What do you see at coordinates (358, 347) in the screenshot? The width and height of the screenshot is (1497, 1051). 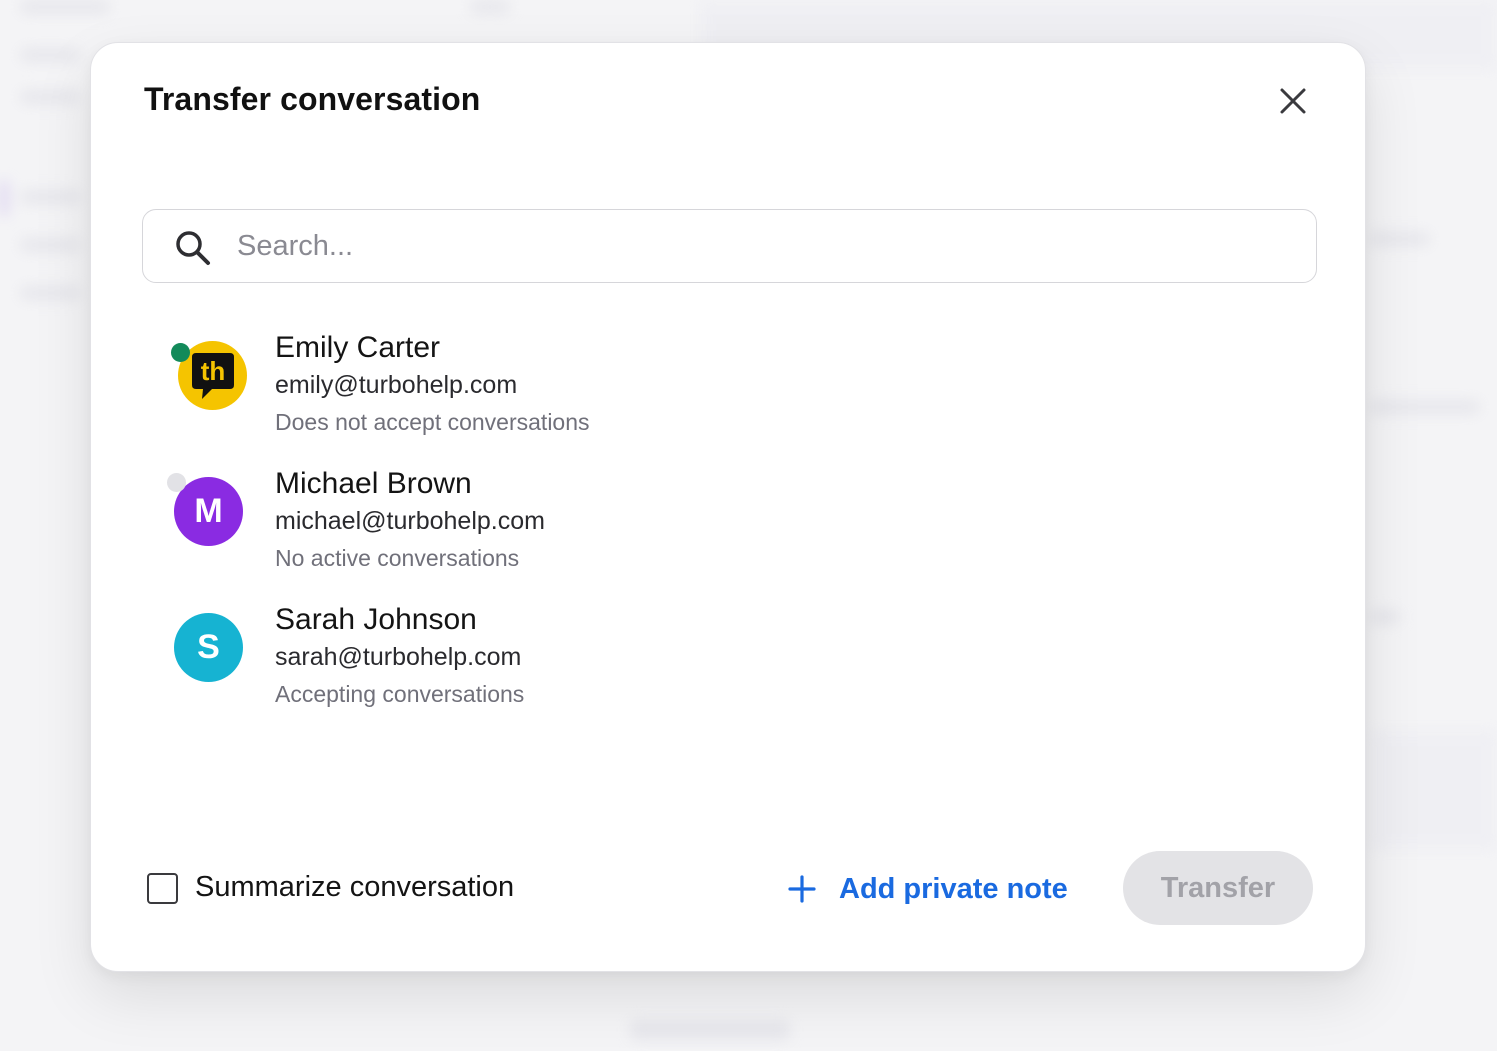 I see `agent-name: Emily Carter` at bounding box center [358, 347].